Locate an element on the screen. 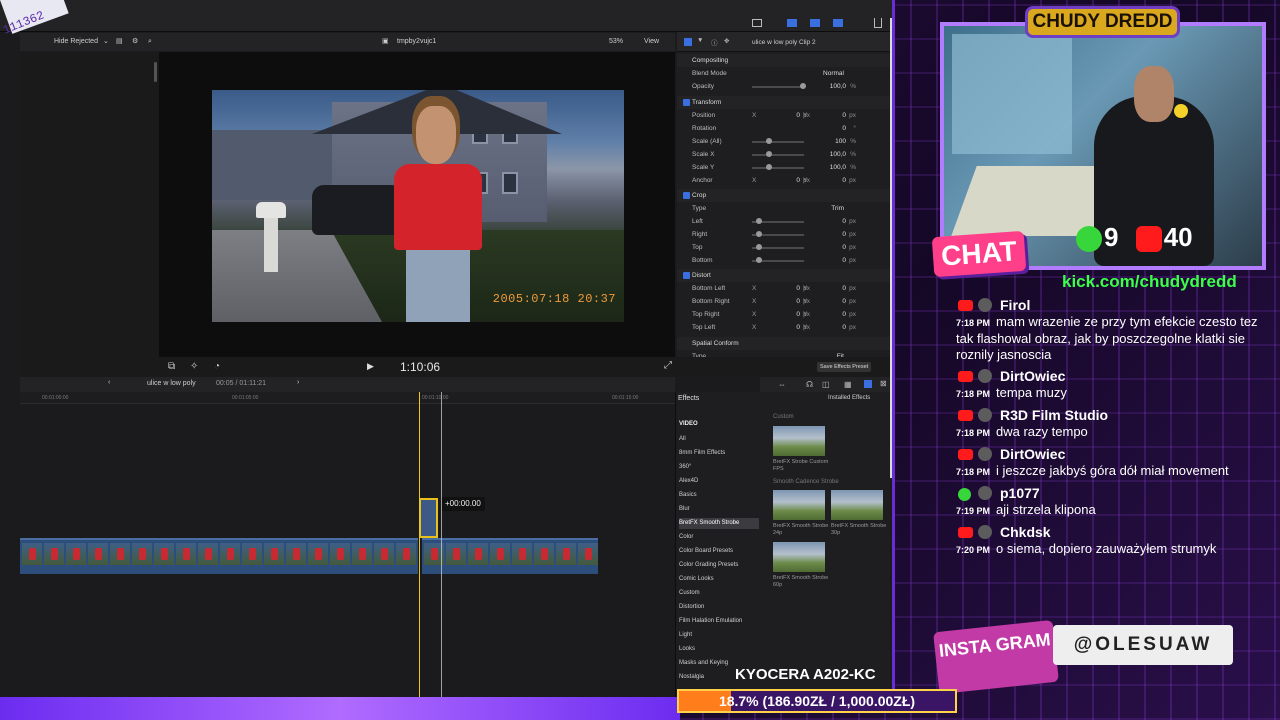  scale-all-row: Scale (All) 100% is located at coordinates (783, 141).